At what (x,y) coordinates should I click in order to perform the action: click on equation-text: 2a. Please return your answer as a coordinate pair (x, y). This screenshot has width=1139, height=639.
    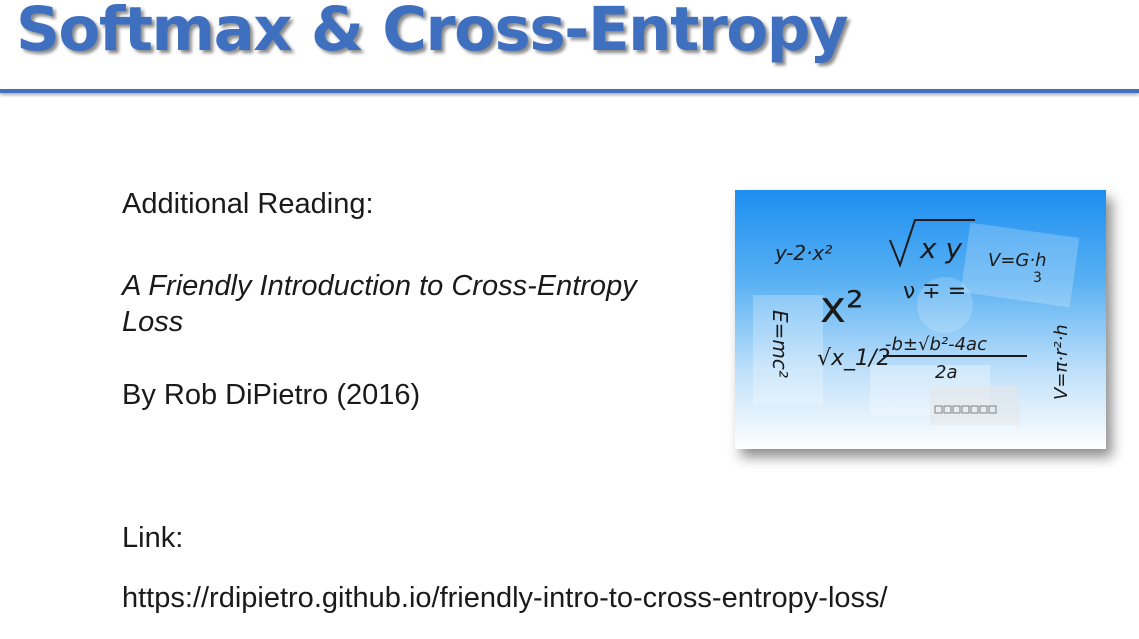
    Looking at the image, I should click on (946, 372).